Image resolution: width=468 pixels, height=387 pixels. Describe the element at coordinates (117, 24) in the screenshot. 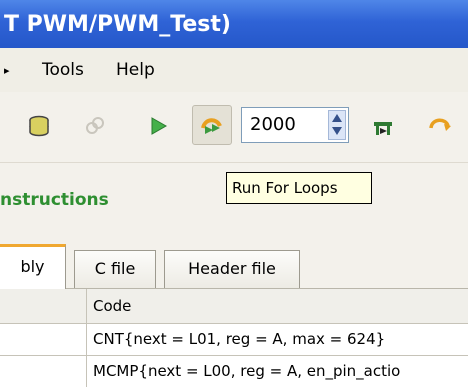

I see `window-title: T PWM/PWM_Test)` at that location.